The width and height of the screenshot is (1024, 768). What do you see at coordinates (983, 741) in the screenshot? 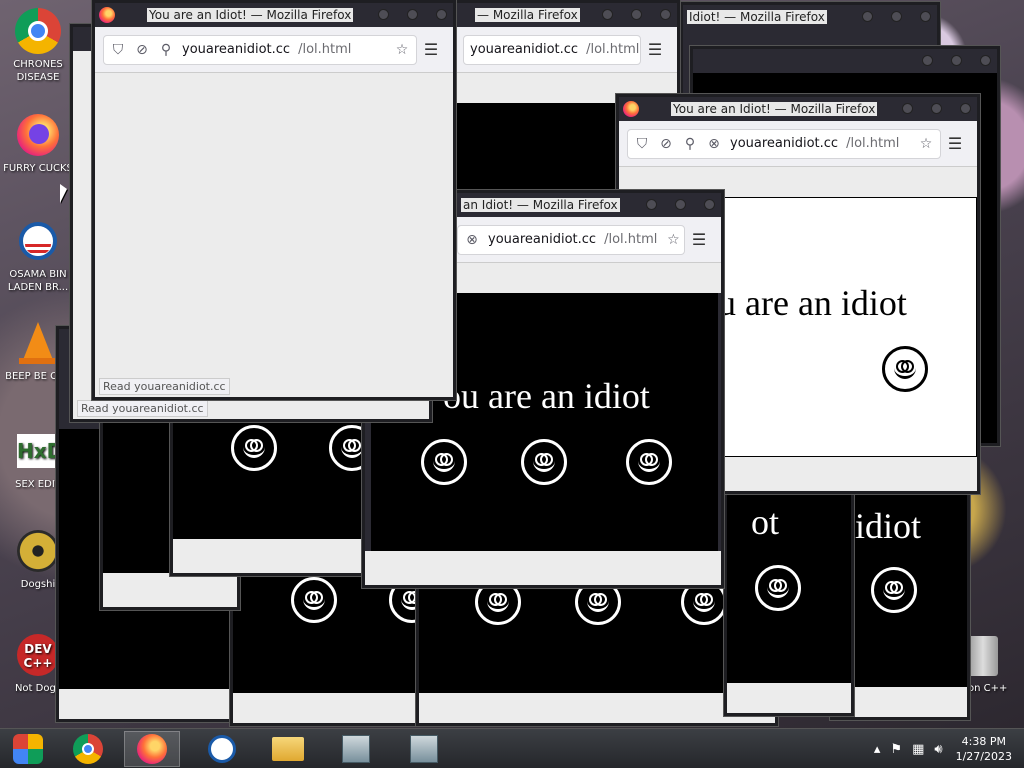
I see `clock-time: 4:38 PM` at bounding box center [983, 741].